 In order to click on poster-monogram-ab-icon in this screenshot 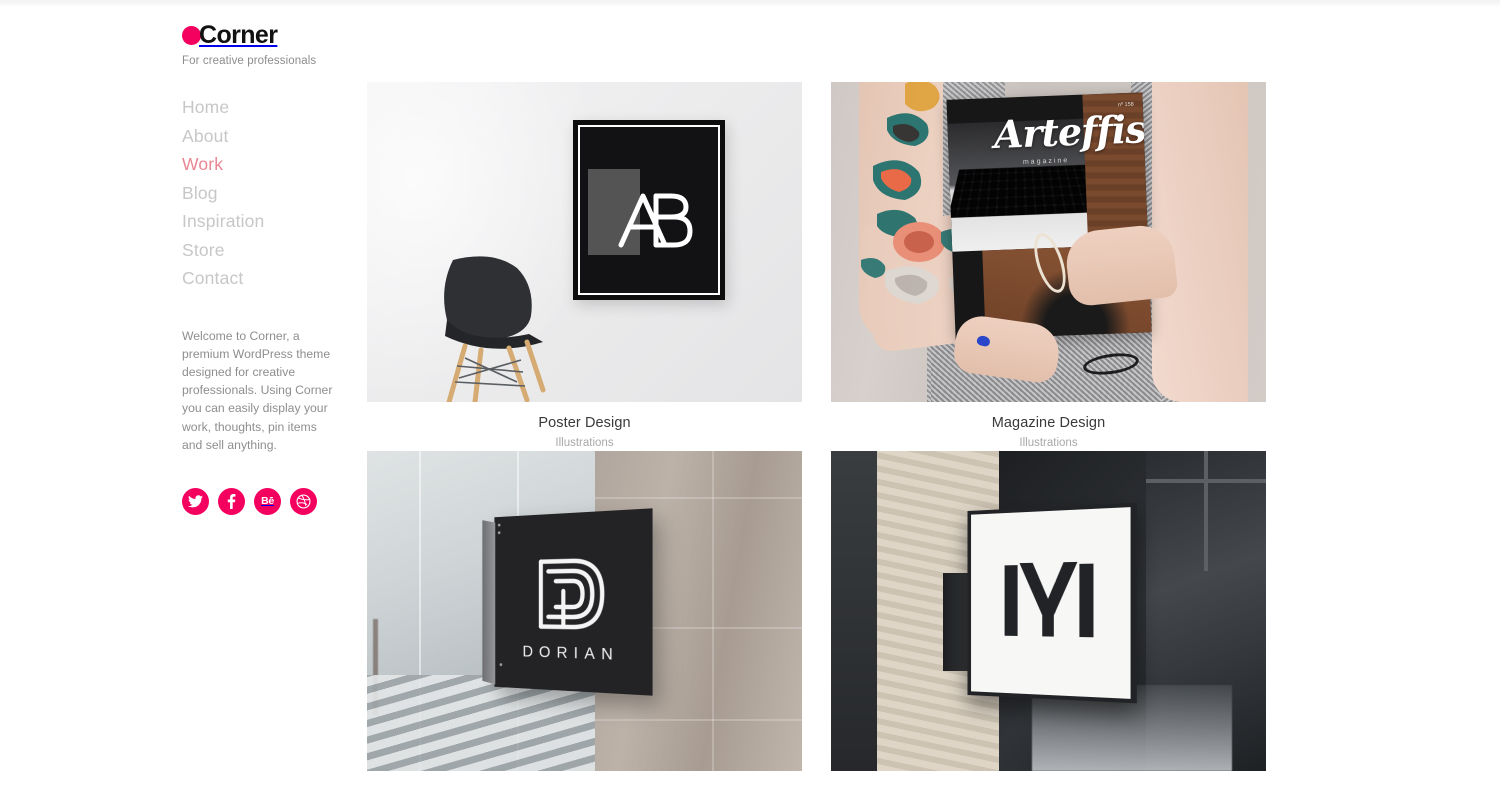, I will do `click(656, 222)`.